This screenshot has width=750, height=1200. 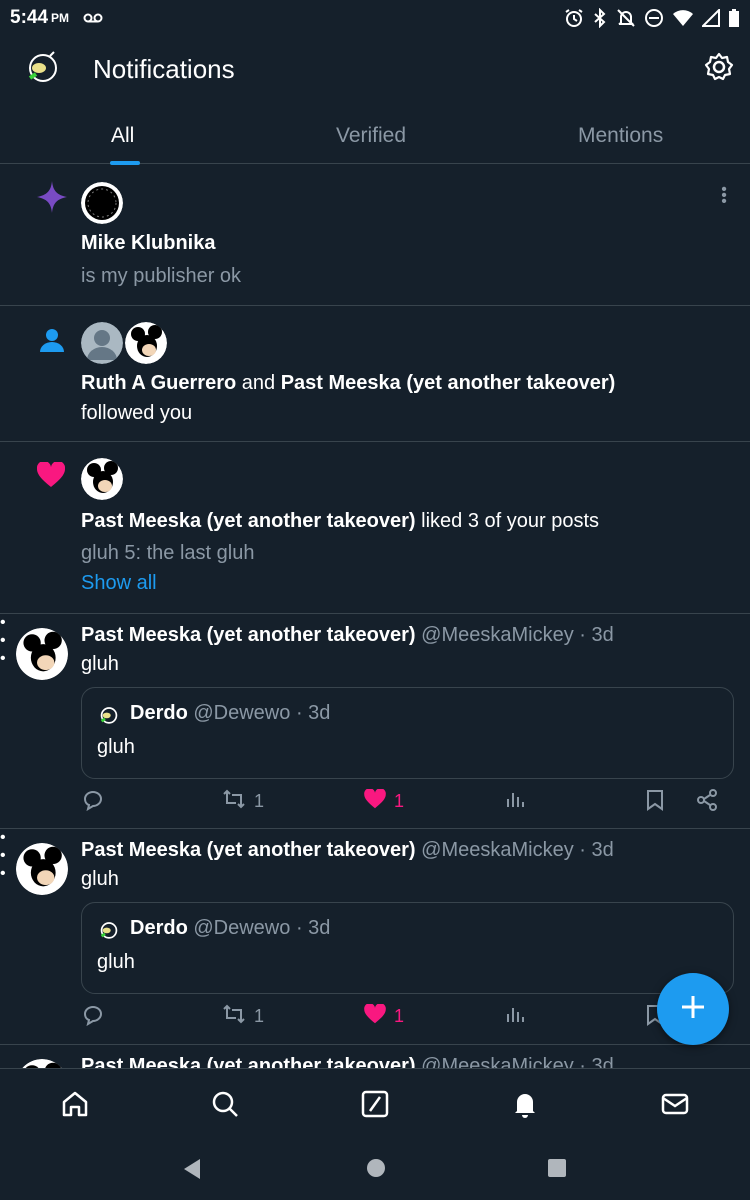 What do you see at coordinates (626, 18) in the screenshot?
I see `notifications-off-icon` at bounding box center [626, 18].